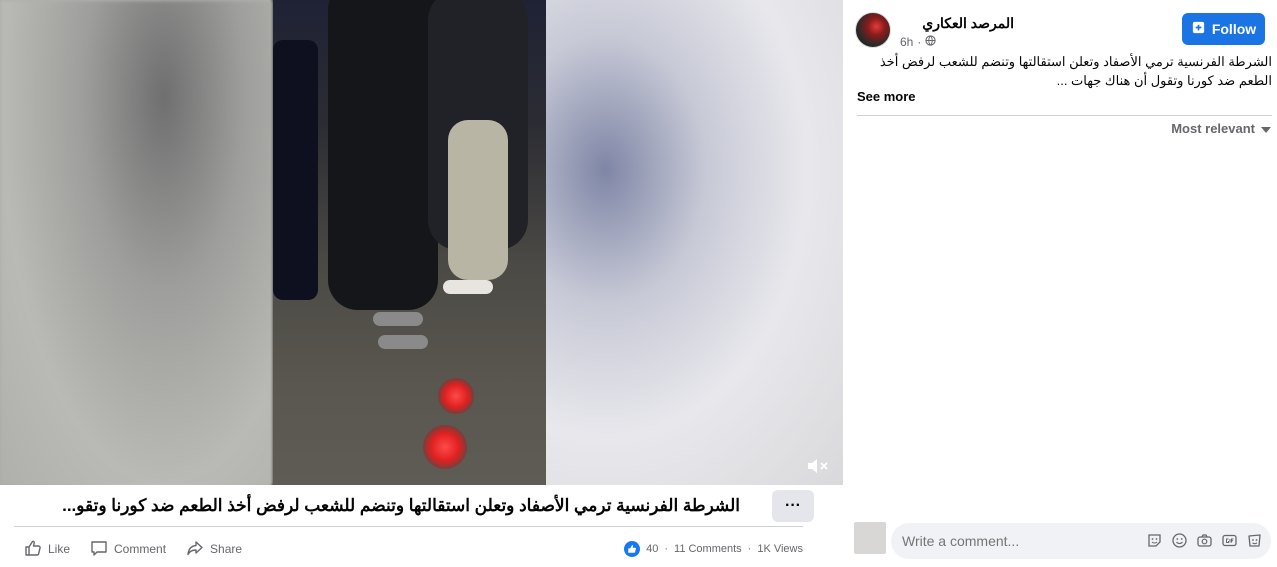 The height and width of the screenshot is (567, 1277). Describe the element at coordinates (1213, 128) in the screenshot. I see `sort-label: Most relevant` at that location.